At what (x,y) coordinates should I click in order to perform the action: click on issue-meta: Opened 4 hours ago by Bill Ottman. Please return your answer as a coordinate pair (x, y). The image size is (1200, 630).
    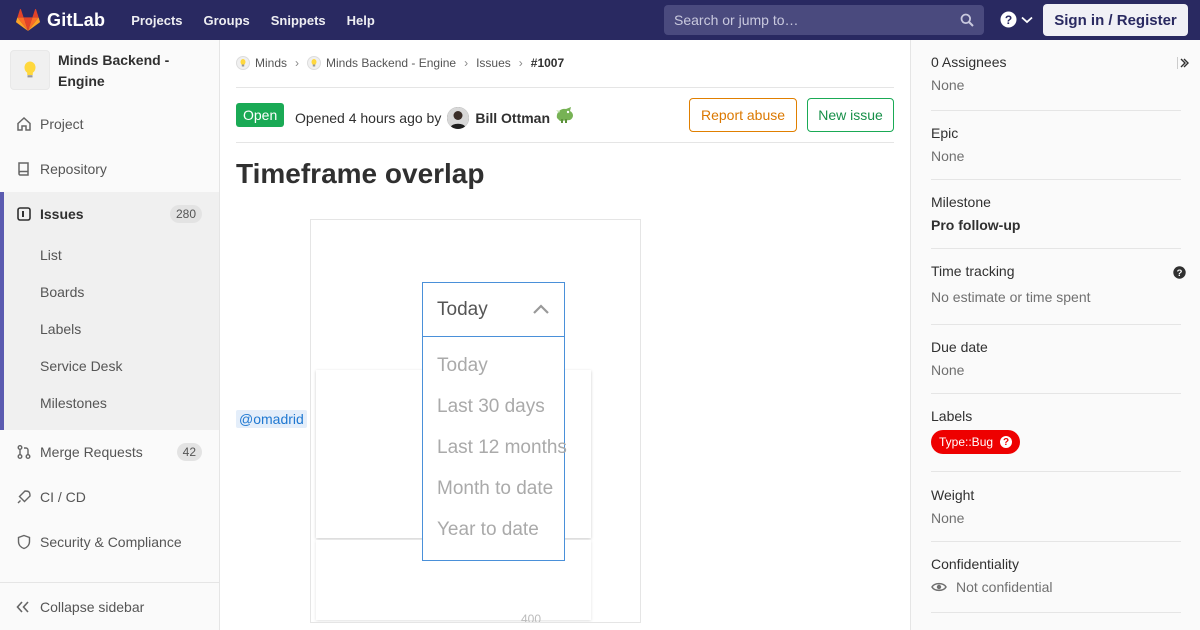
    Looking at the image, I should click on (435, 118).